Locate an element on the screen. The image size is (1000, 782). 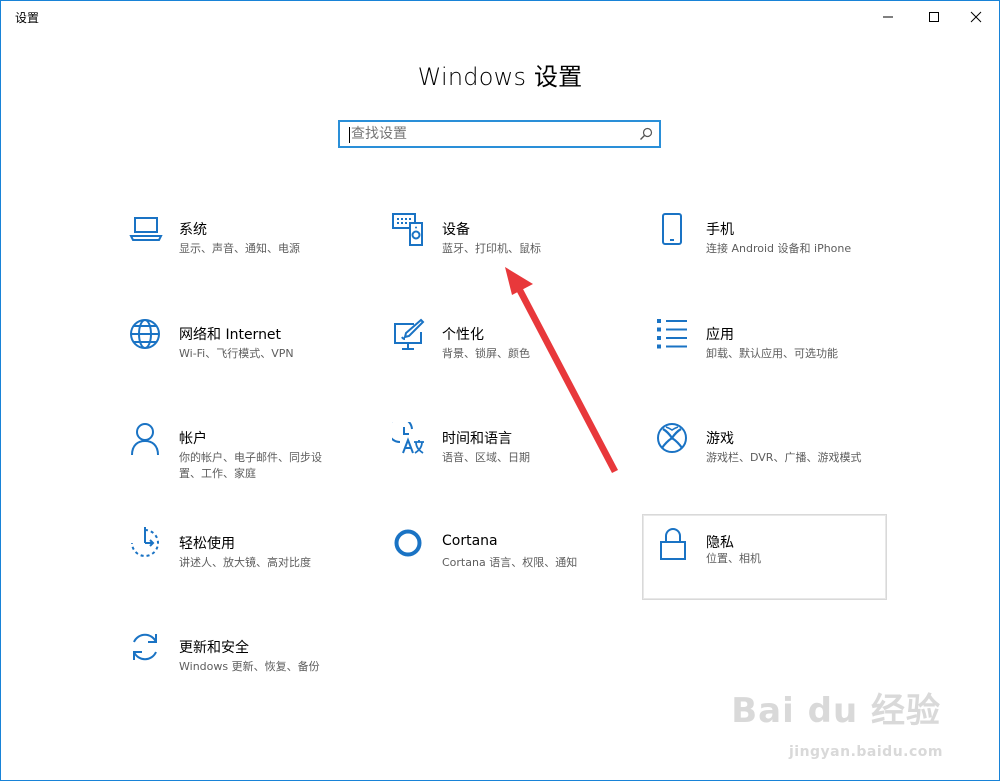
tile-description: 蓝牙、打印机、鼠标 is located at coordinates (491, 248).